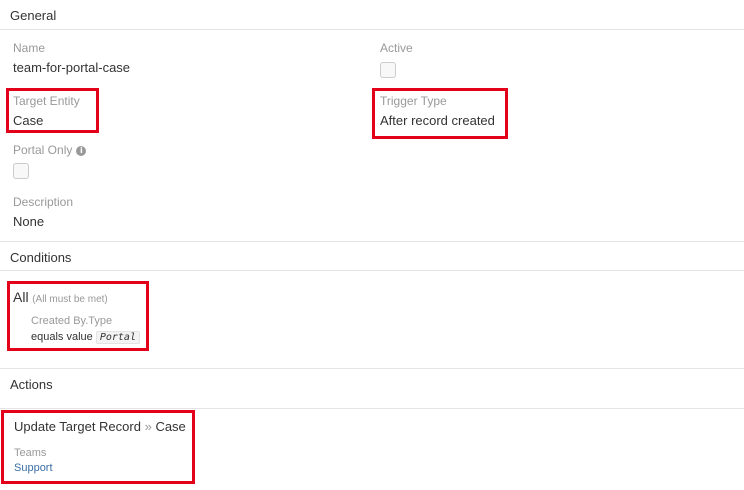  I want to click on conditions-group-note: (All must be met), so click(70, 299).